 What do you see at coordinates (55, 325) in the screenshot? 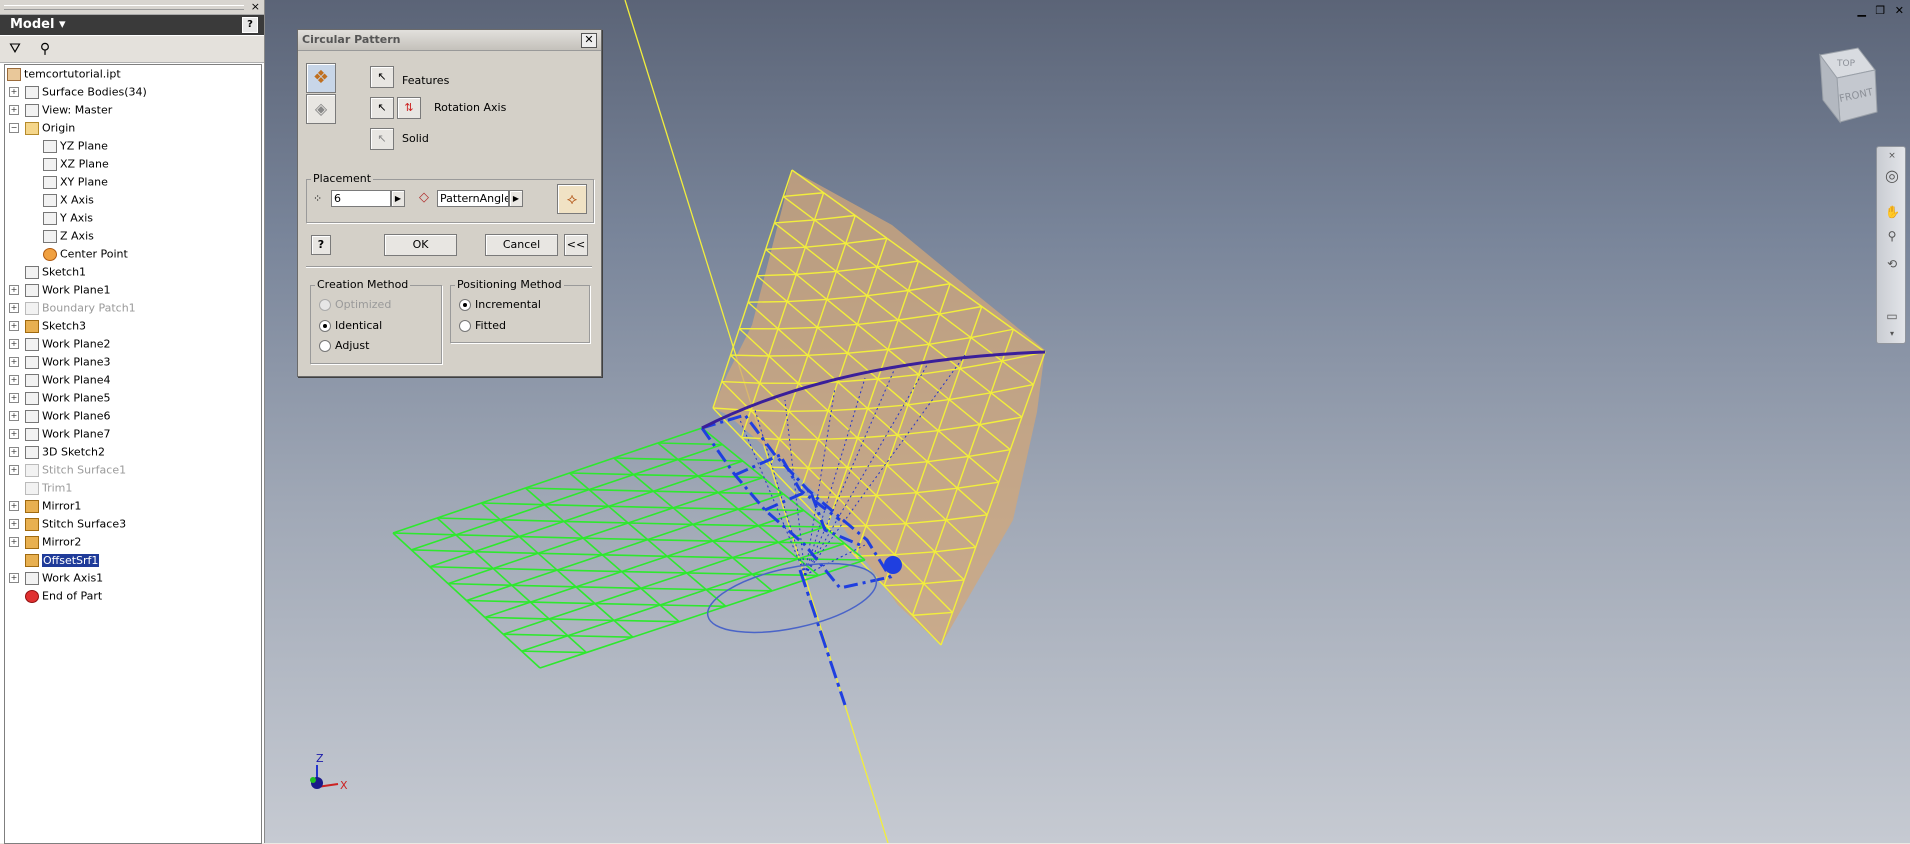
I see `tree-item-sketch3: Sketch3` at bounding box center [55, 325].